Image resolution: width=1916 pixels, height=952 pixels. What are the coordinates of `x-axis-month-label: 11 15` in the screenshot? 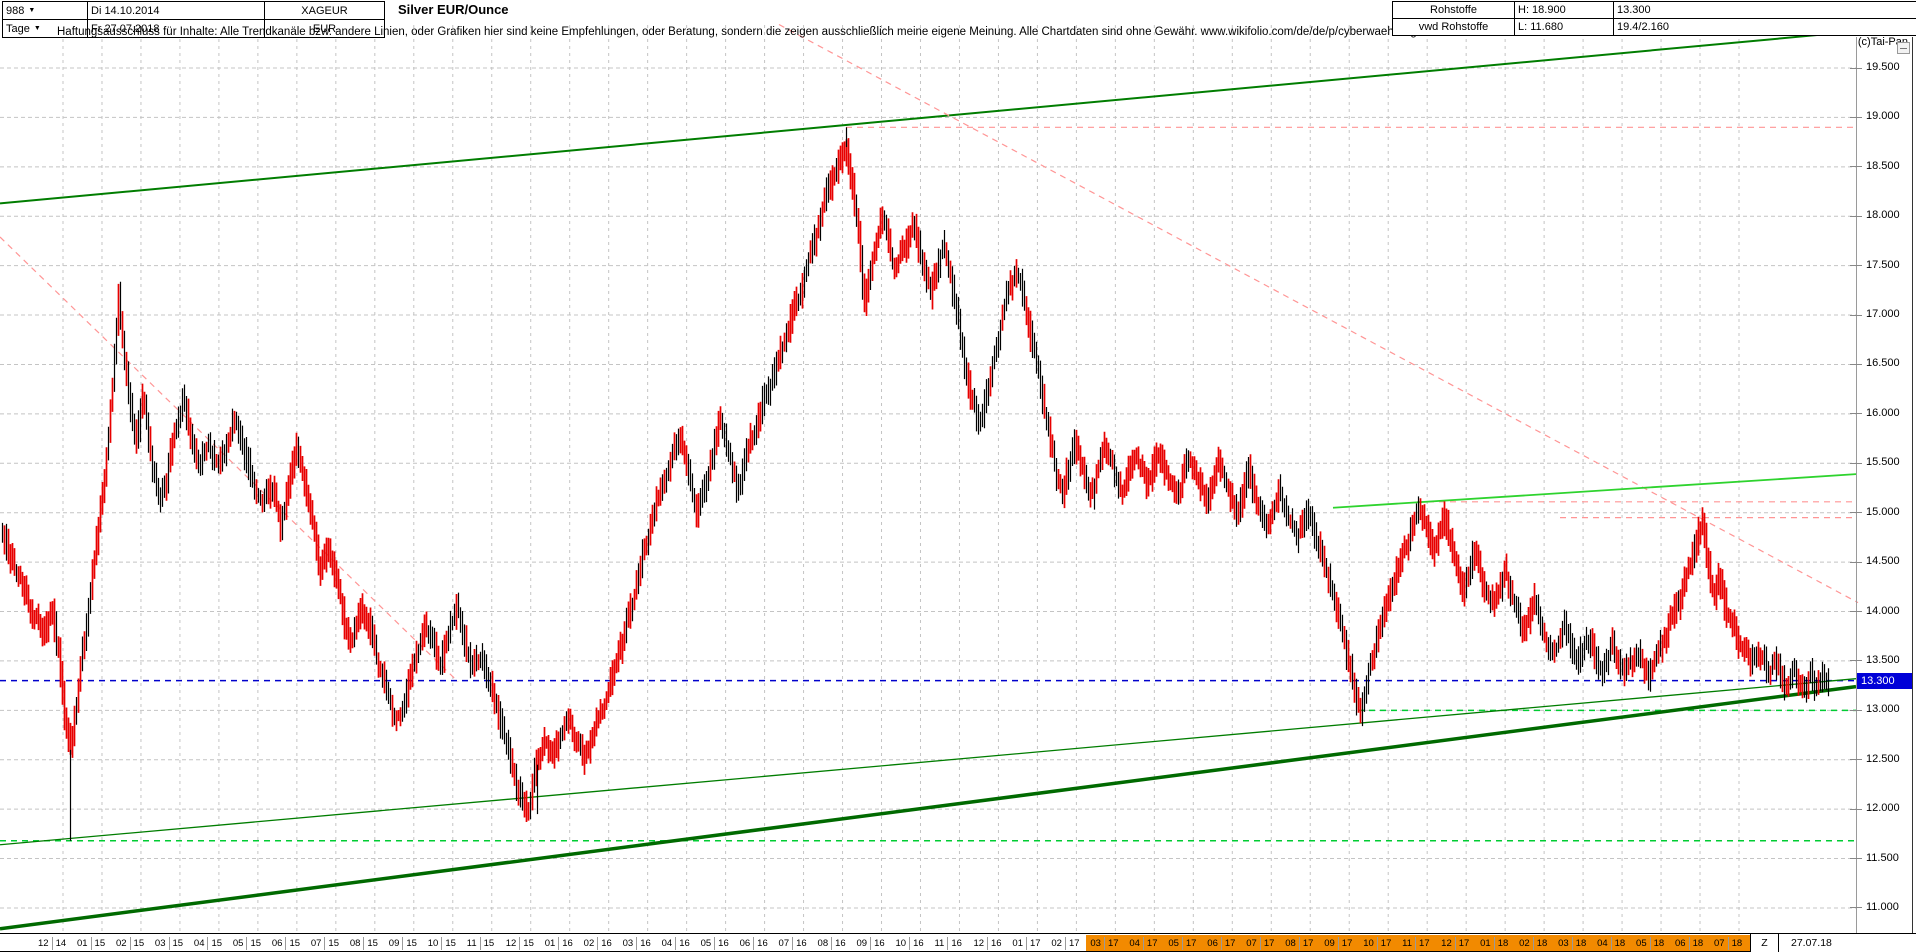 It's located at (480, 943).